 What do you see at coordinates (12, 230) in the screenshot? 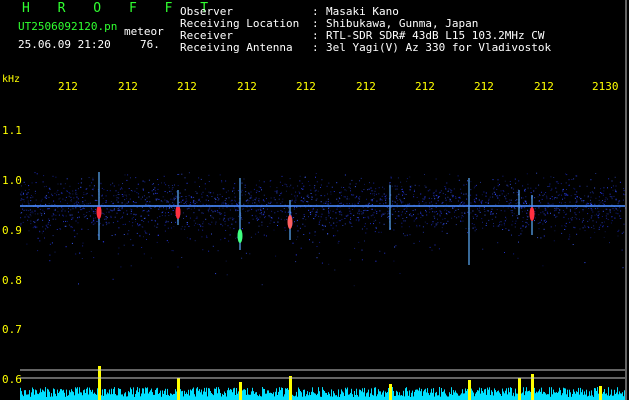
I see `freq-tick-label: 0.9` at bounding box center [12, 230].